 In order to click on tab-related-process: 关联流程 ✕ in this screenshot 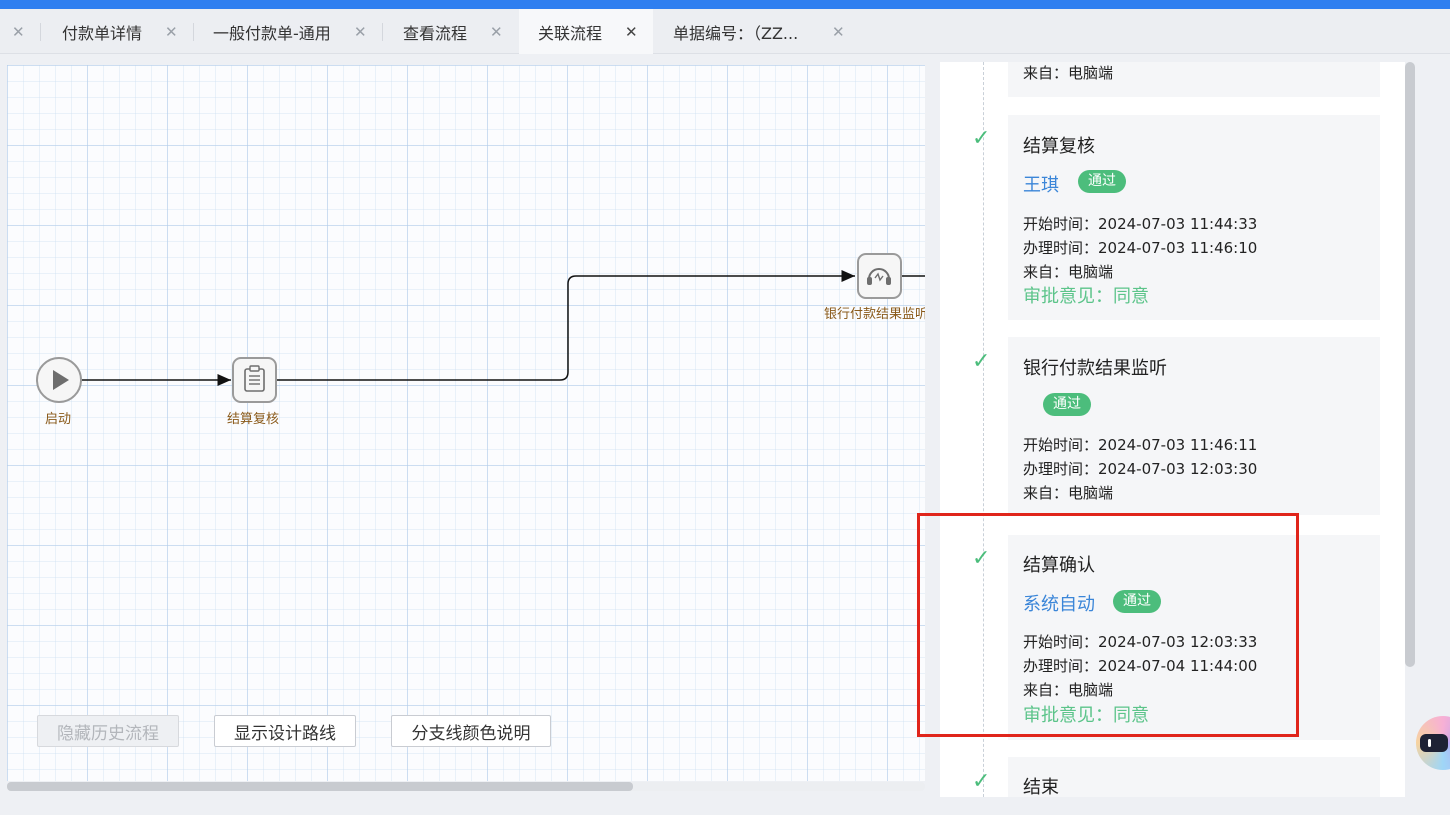, I will do `click(586, 31)`.